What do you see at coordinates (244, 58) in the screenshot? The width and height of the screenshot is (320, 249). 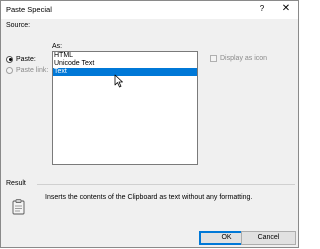 I see `display-as-icon-label: Display as icon` at bounding box center [244, 58].